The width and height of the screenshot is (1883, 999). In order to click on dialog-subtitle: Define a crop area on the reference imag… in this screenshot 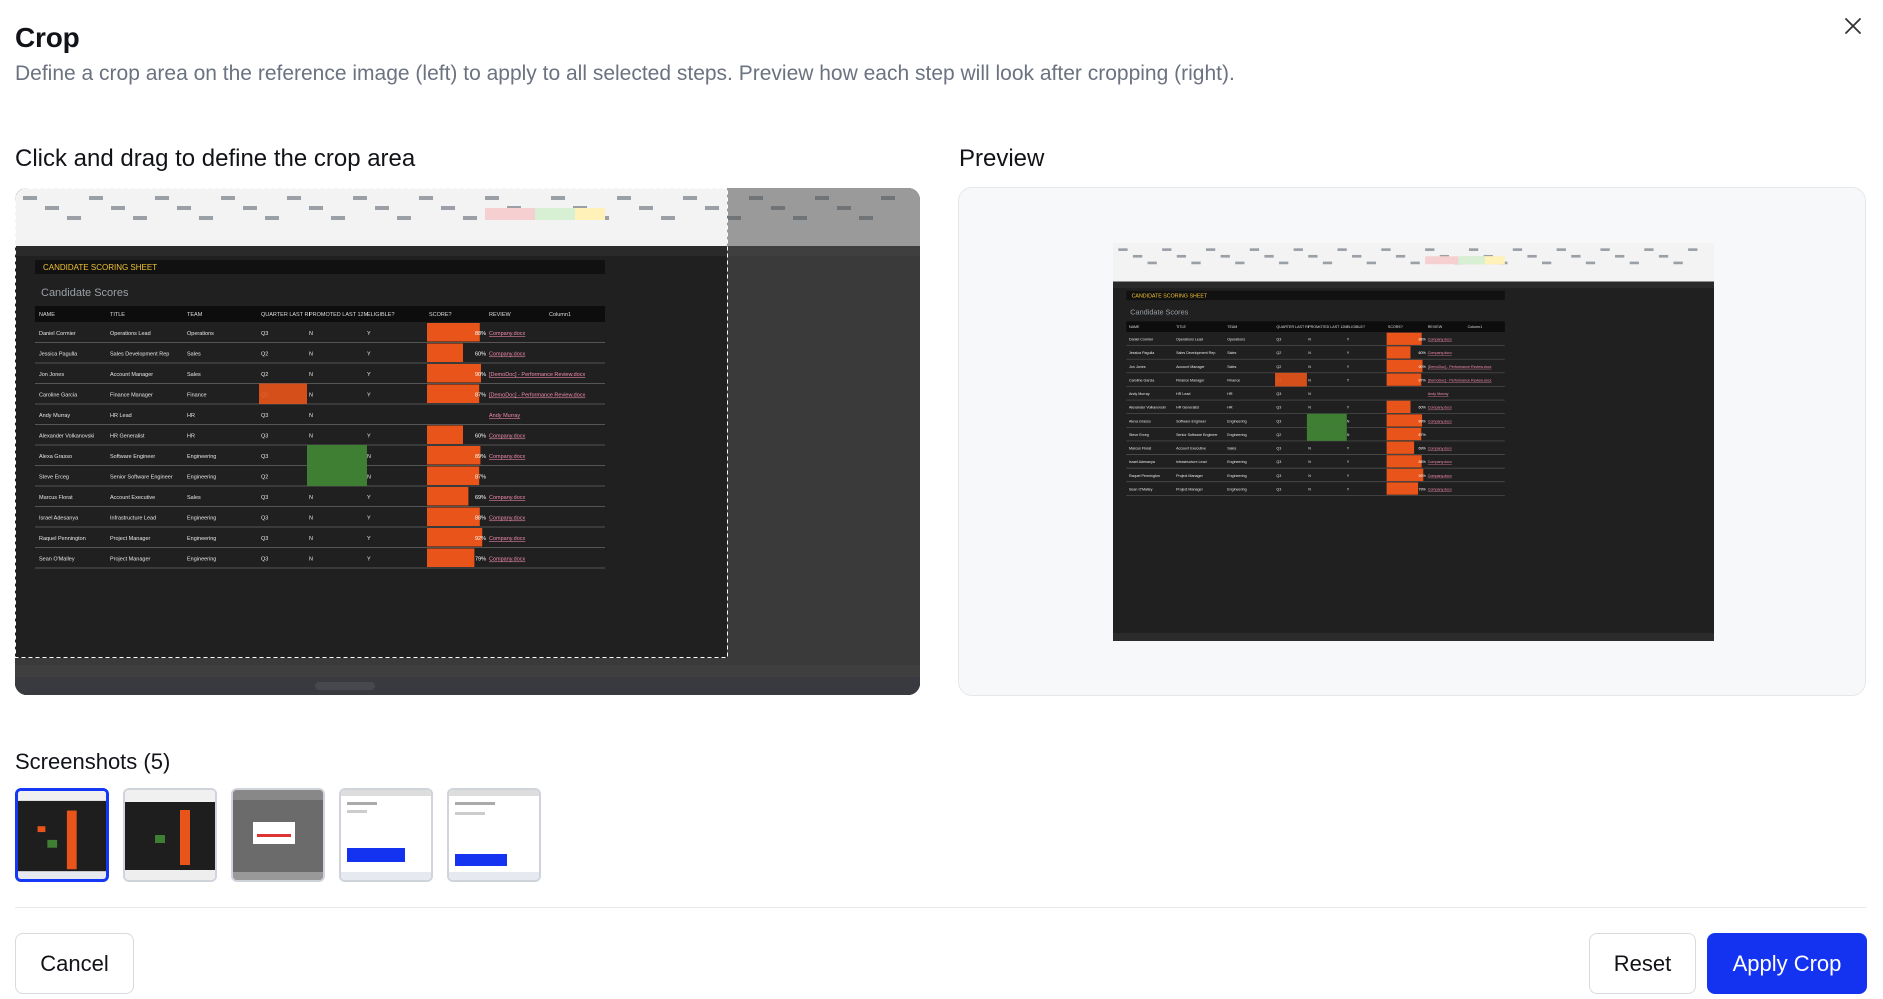, I will do `click(625, 73)`.